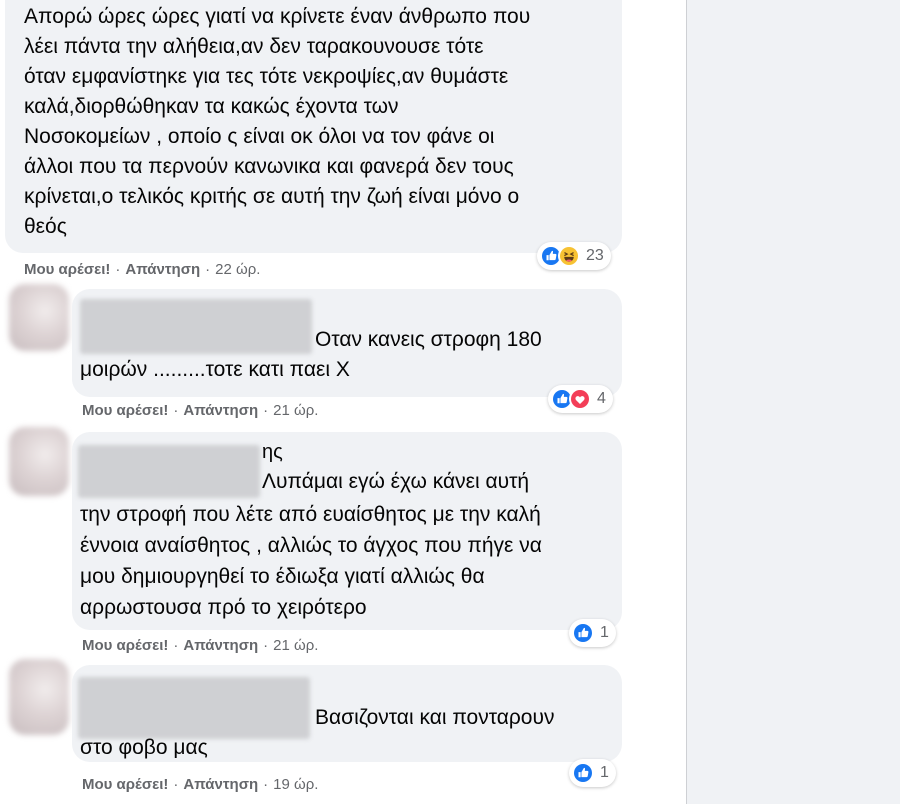  Describe the element at coordinates (215, 369) in the screenshot. I see `comment-text-line: μοιρών .........τοτε κατι παει Χ` at that location.